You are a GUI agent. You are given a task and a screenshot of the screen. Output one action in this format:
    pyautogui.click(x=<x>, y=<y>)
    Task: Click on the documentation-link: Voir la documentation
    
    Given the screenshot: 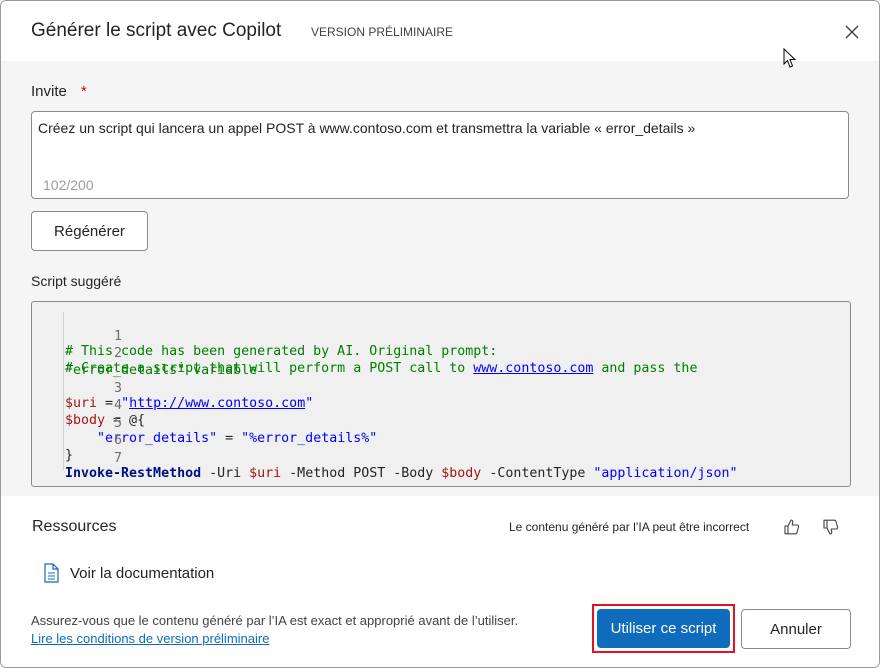 What is the action you would take?
    pyautogui.click(x=142, y=573)
    